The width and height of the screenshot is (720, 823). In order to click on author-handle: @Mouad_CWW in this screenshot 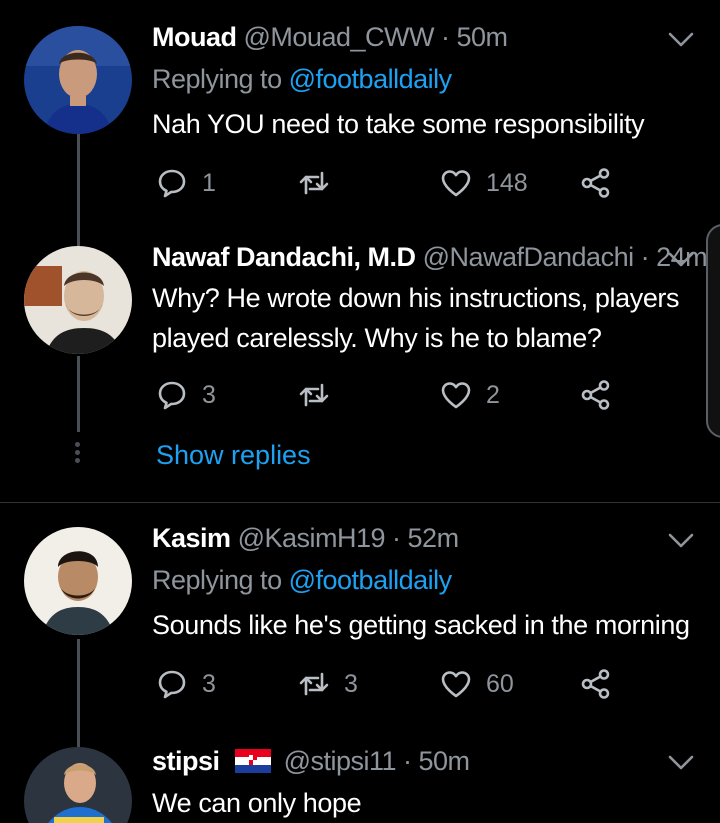, I will do `click(339, 37)`.